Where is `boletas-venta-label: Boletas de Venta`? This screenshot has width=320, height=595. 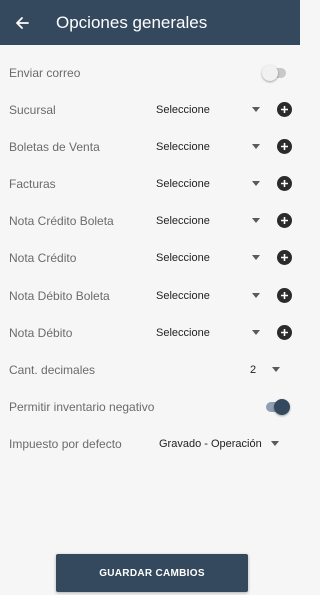
boletas-venta-label: Boletas de Venta is located at coordinates (54, 146).